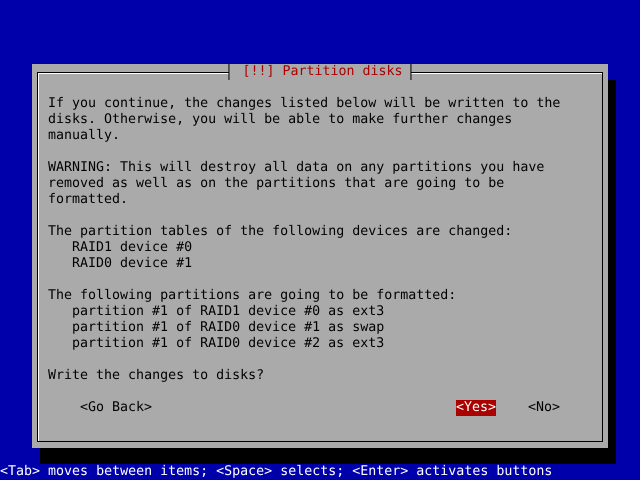 The image size is (640, 480). I want to click on status-bar-hint: <Tab> moves between items; <Space> selects; <Enter> activates buttons, so click(277, 472).